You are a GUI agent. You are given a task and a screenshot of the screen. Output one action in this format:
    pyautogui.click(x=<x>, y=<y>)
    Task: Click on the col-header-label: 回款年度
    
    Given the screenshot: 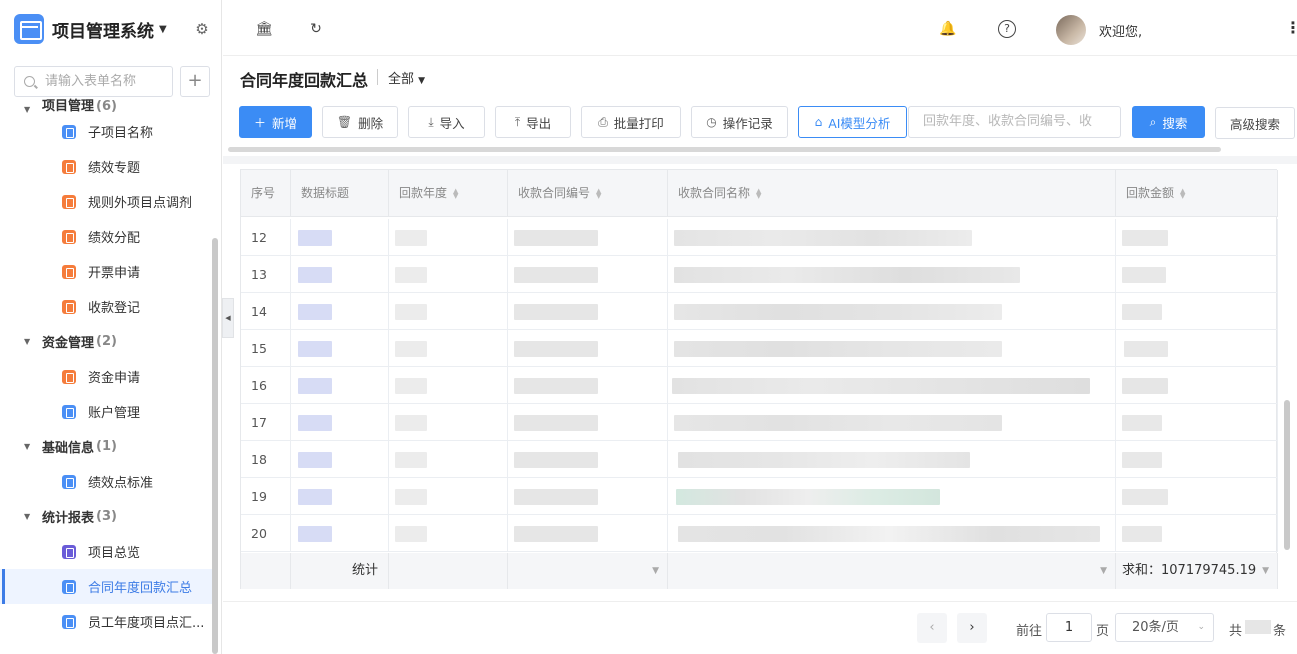 What is the action you would take?
    pyautogui.click(x=423, y=193)
    